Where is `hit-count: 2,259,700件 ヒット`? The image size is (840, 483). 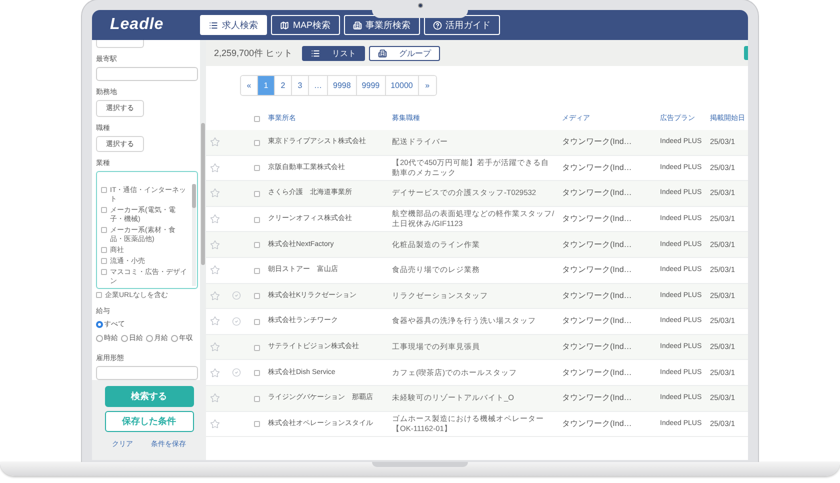 hit-count: 2,259,700件 ヒット is located at coordinates (254, 53).